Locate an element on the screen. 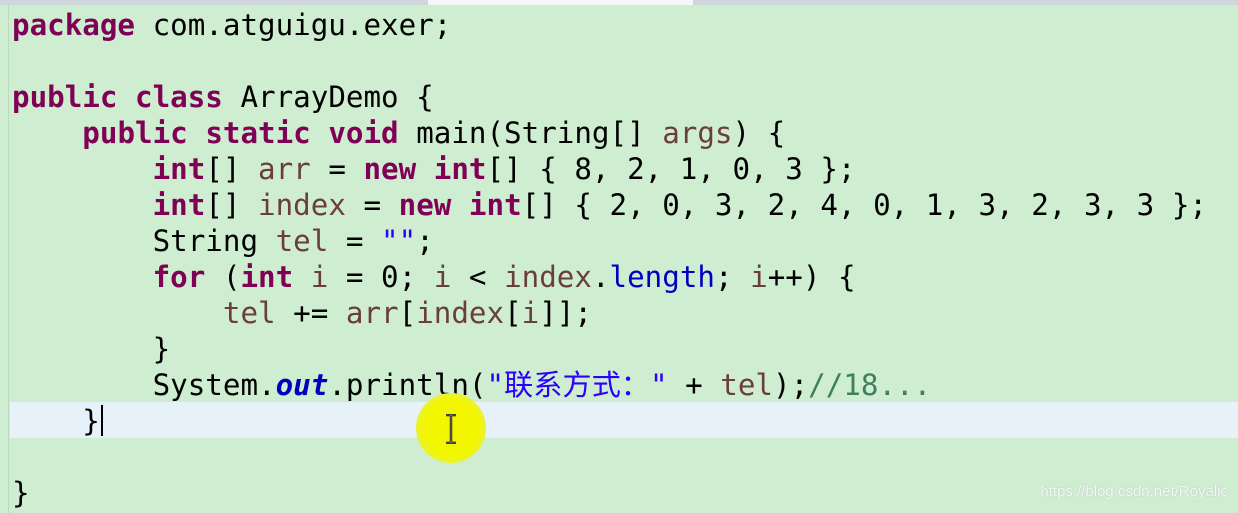 The image size is (1238, 513). editor-gutter is located at coordinates (8, 259).